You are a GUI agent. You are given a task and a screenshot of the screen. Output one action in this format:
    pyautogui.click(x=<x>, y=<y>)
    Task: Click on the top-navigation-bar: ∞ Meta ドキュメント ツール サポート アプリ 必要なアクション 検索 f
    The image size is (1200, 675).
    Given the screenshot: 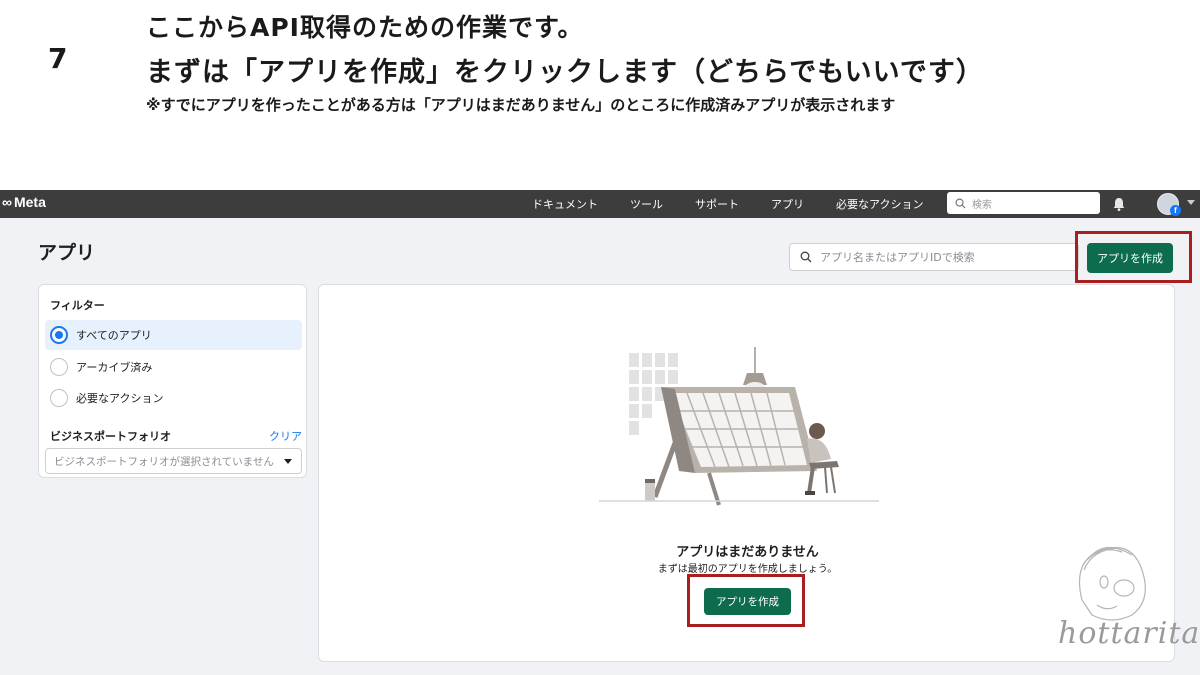 What is the action you would take?
    pyautogui.click(x=600, y=204)
    